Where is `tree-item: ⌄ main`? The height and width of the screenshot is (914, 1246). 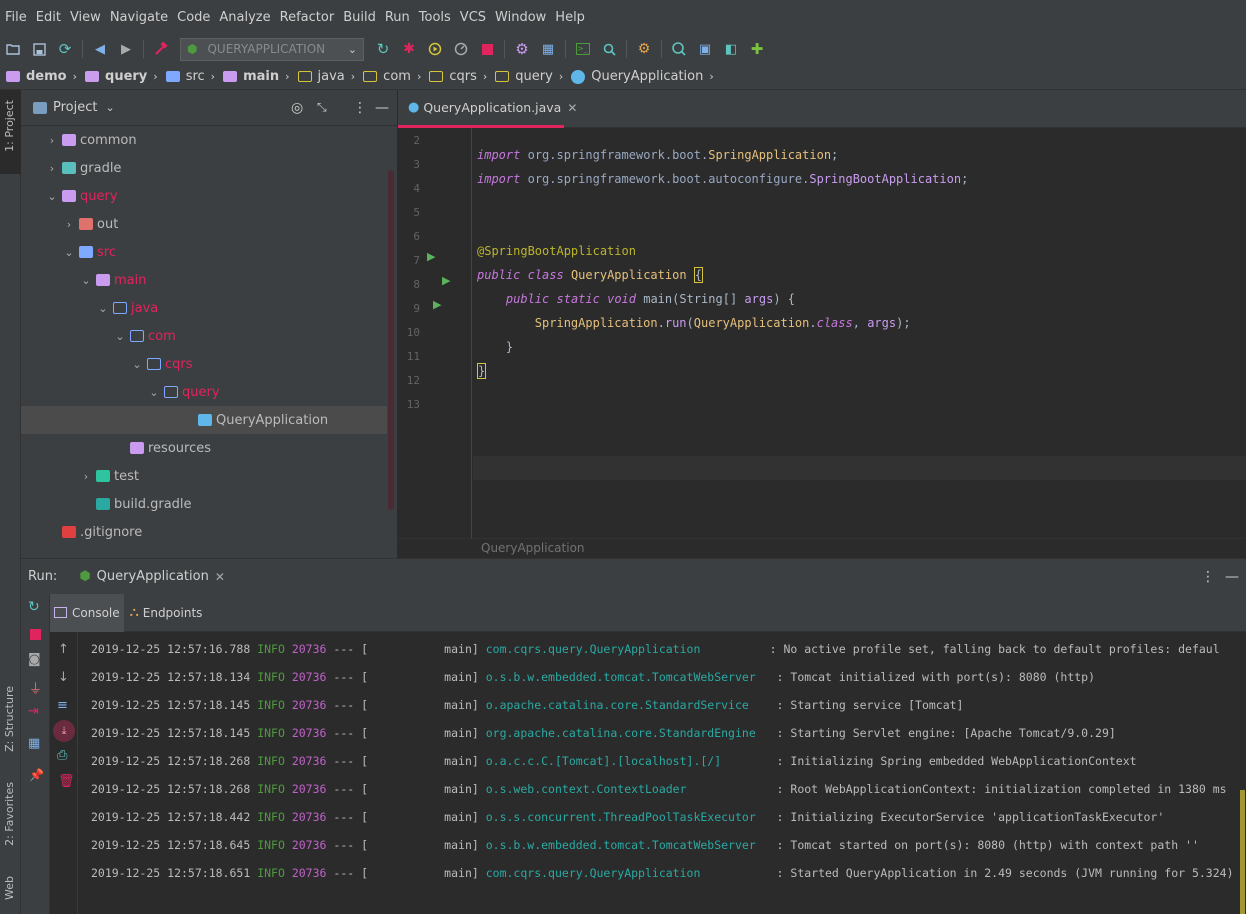
tree-item: ⌄ main is located at coordinates (204, 280).